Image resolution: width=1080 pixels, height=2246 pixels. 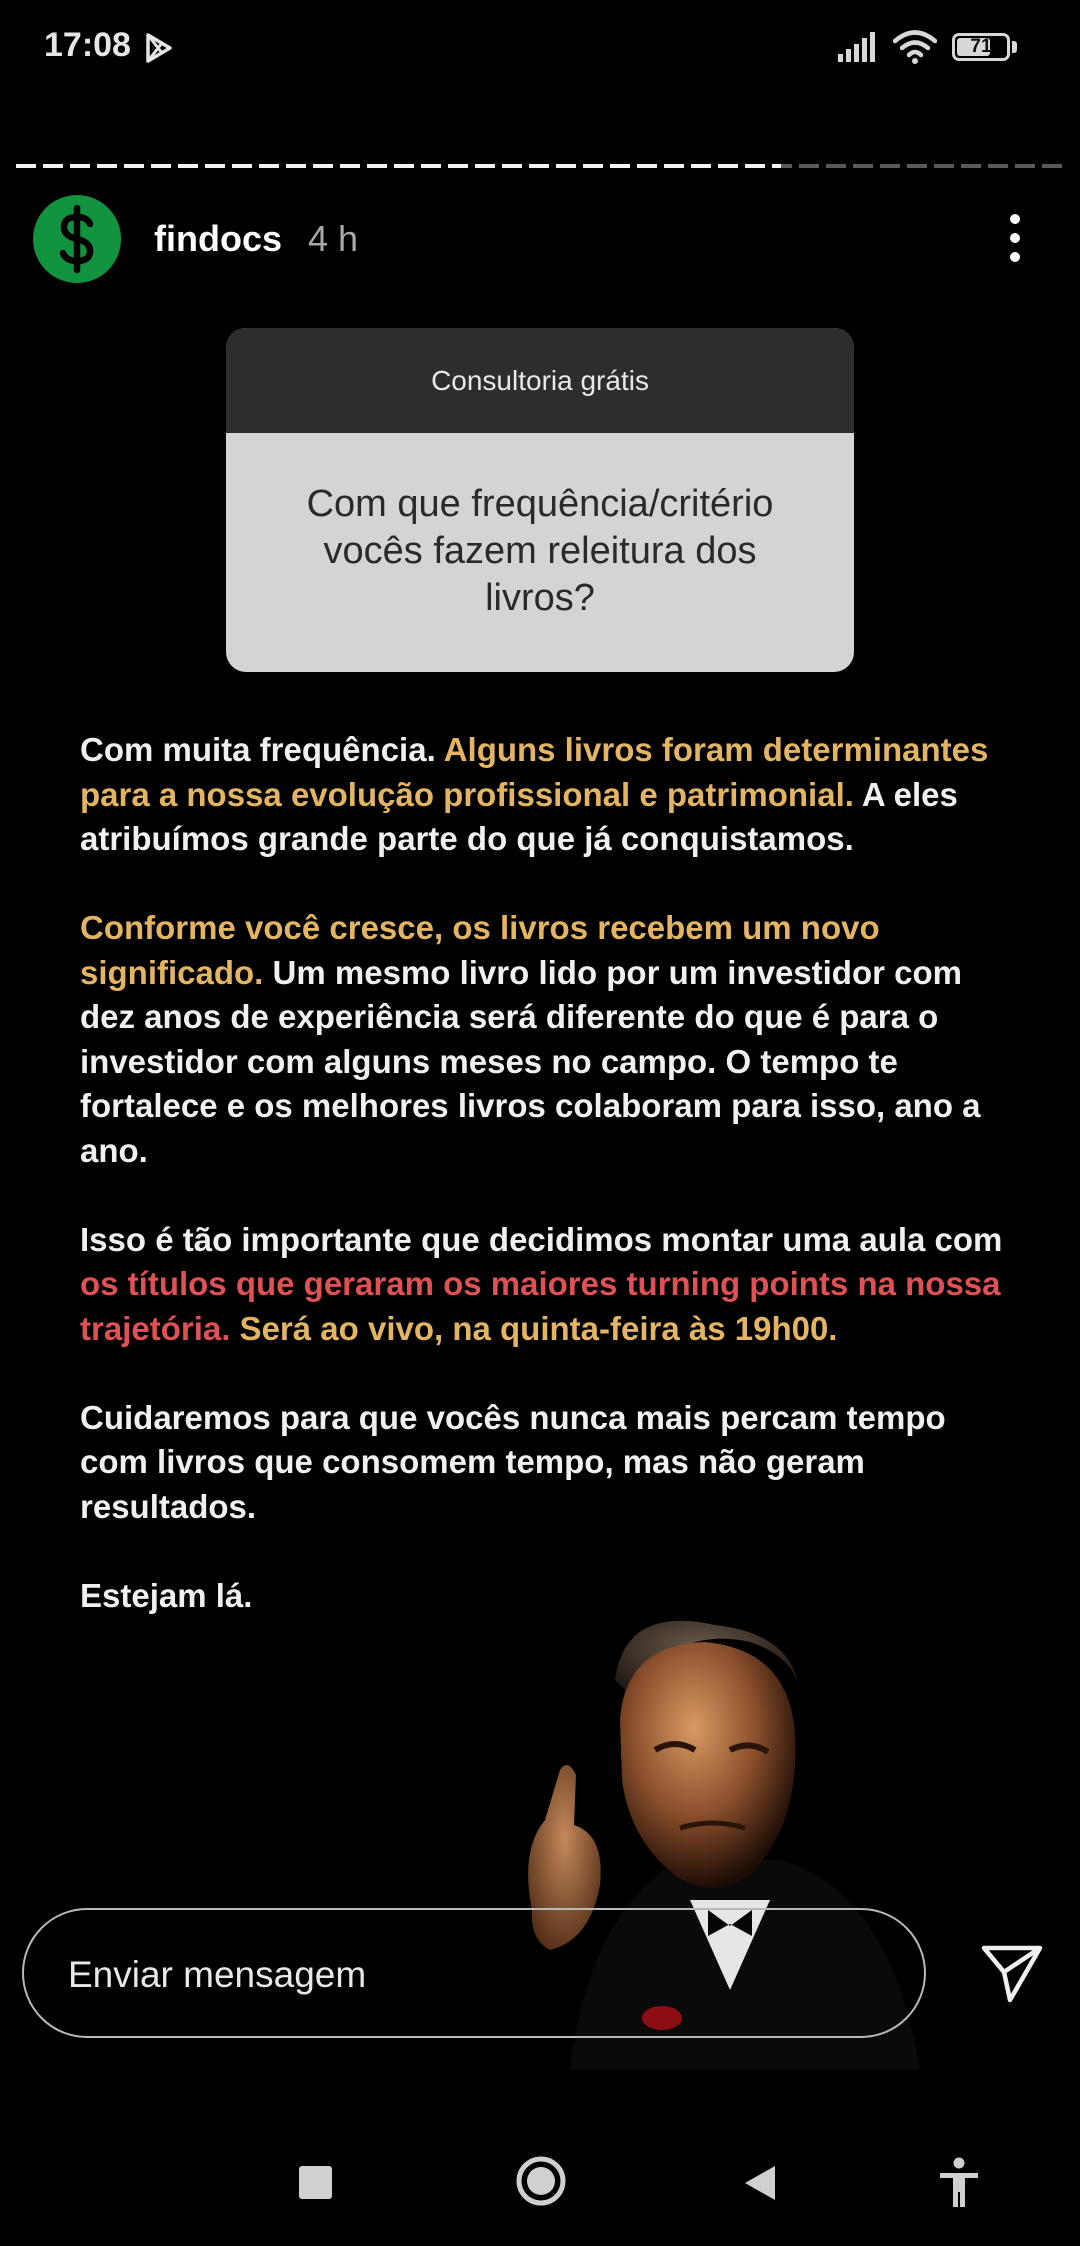 What do you see at coordinates (315, 2182) in the screenshot?
I see `recents-icon` at bounding box center [315, 2182].